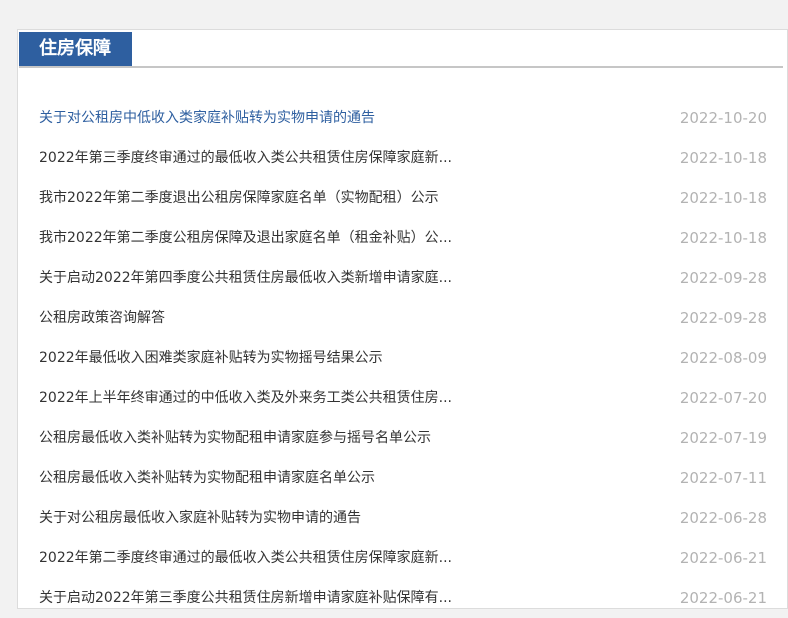 The height and width of the screenshot is (618, 788). I want to click on list-item: 公租房最低收入类补贴转为实物配租申请家庭名单公示 2022-07-11, so click(403, 478).